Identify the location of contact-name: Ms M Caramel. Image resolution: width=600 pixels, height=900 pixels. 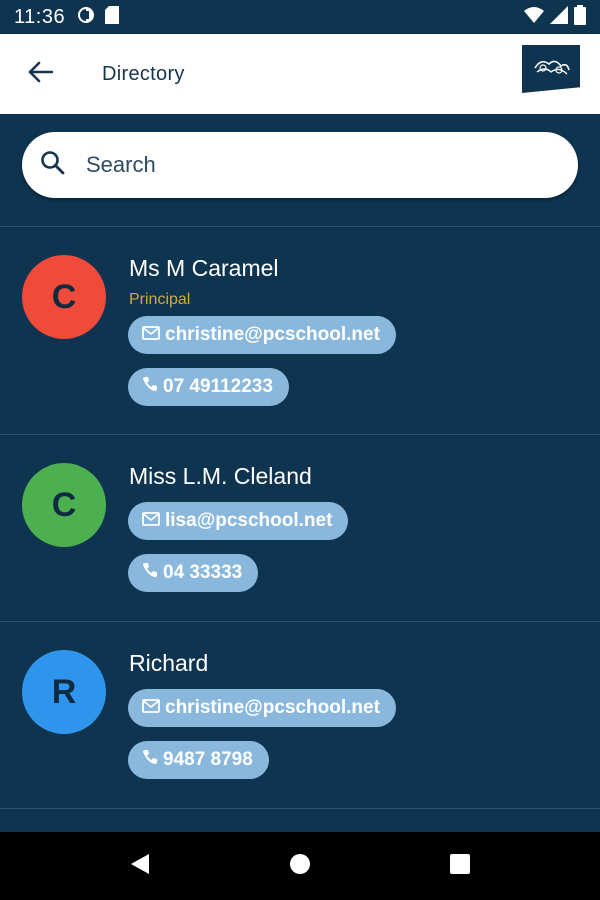
(204, 268).